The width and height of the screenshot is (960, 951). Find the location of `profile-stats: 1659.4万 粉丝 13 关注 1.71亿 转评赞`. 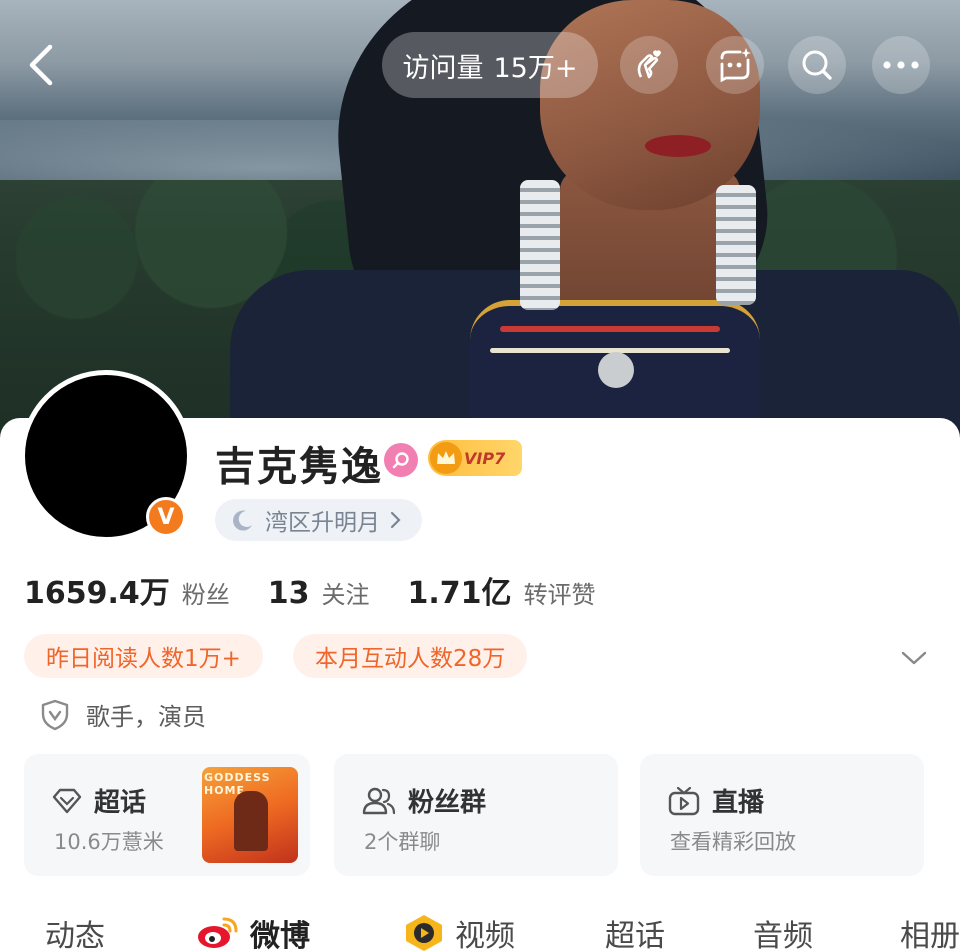

profile-stats: 1659.4万 粉丝 13 关注 1.71亿 转评赞 is located at coordinates (329, 590).